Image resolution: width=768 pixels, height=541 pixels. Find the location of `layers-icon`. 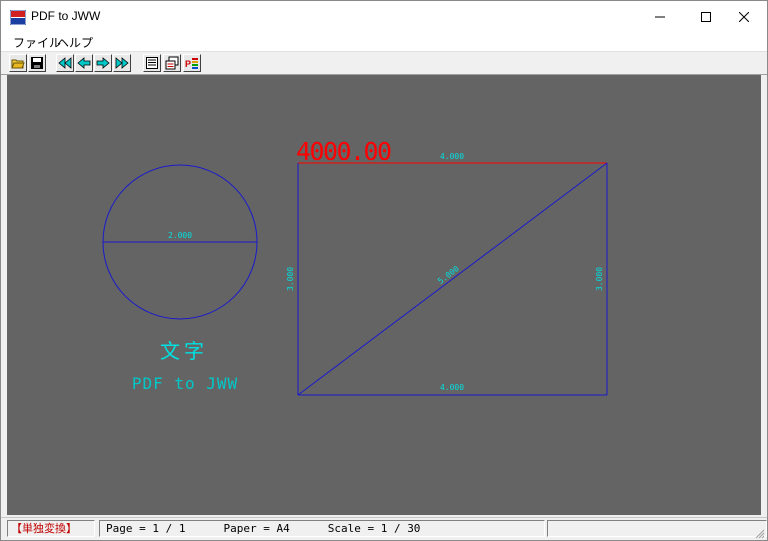

layers-icon is located at coordinates (172, 63).